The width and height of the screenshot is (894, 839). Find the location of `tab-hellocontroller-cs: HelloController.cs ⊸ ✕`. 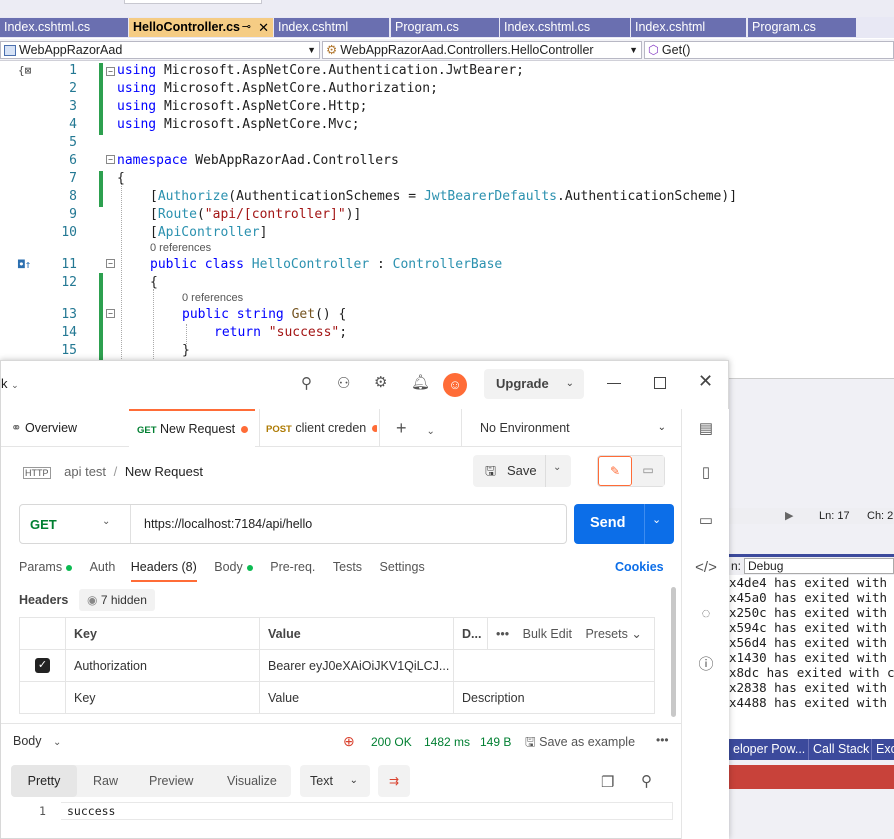

tab-hellocontroller-cs: HelloController.cs ⊸ ✕ is located at coordinates (201, 27).